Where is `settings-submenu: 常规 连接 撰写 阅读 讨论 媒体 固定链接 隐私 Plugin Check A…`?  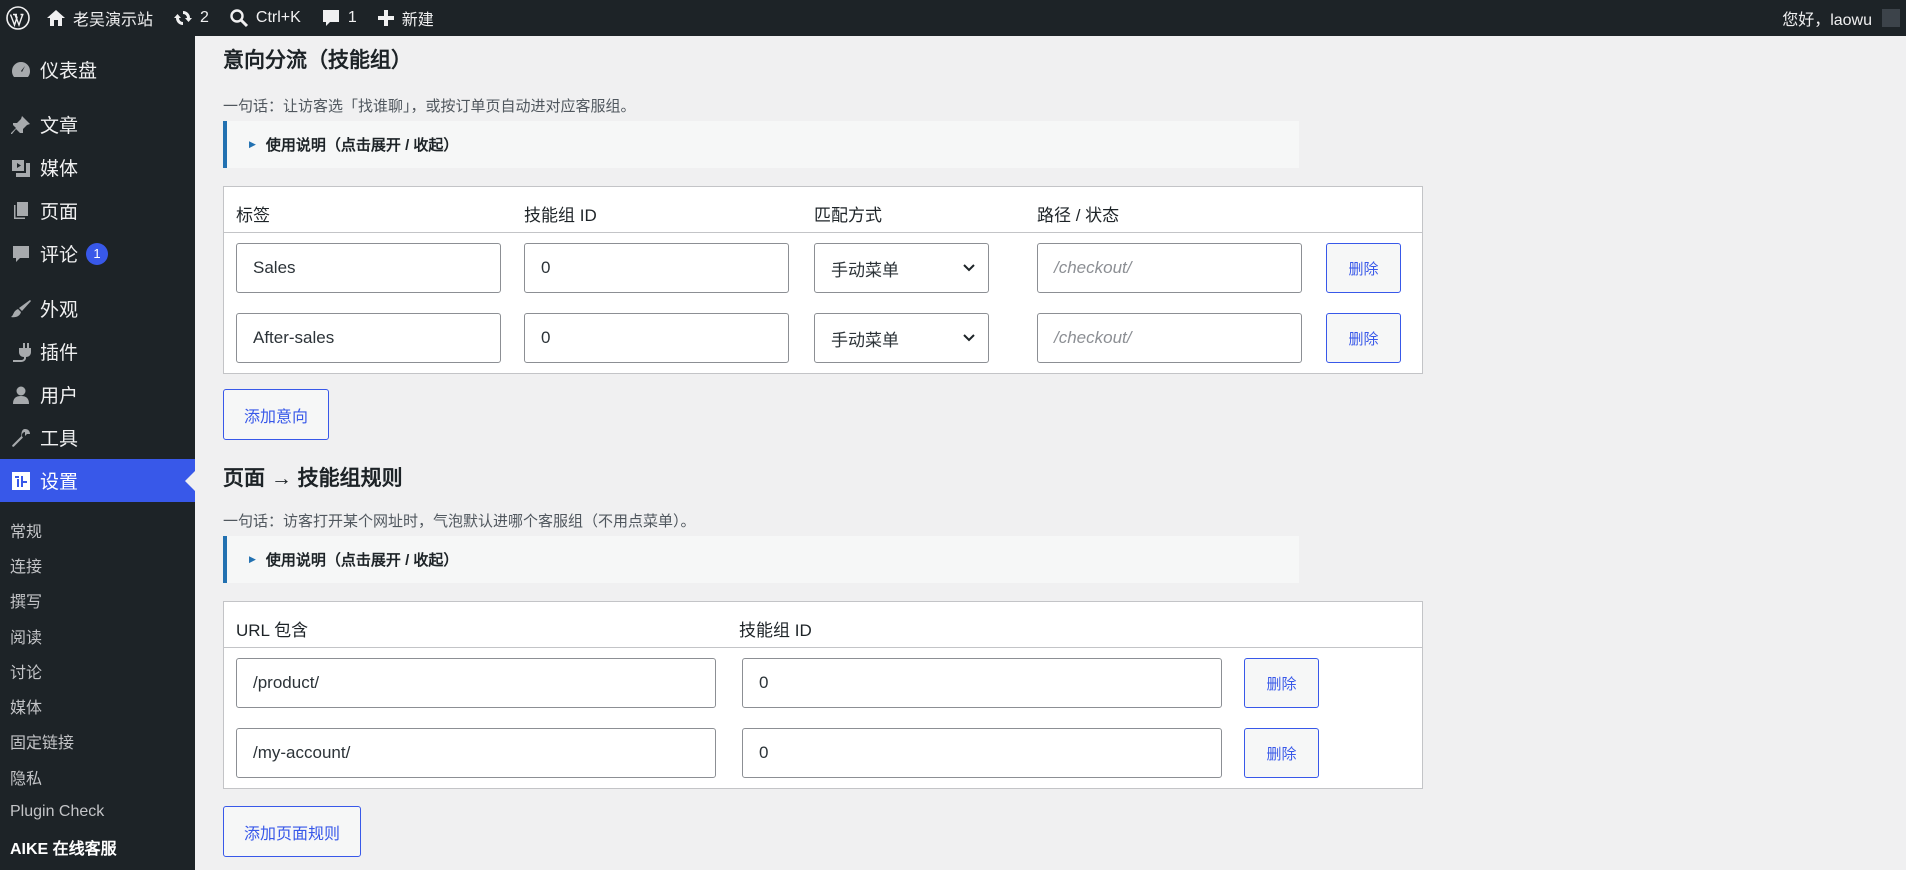 settings-submenu: 常规 连接 撰写 阅读 讨论 媒体 固定链接 隐私 Plugin Check A… is located at coordinates (97, 683).